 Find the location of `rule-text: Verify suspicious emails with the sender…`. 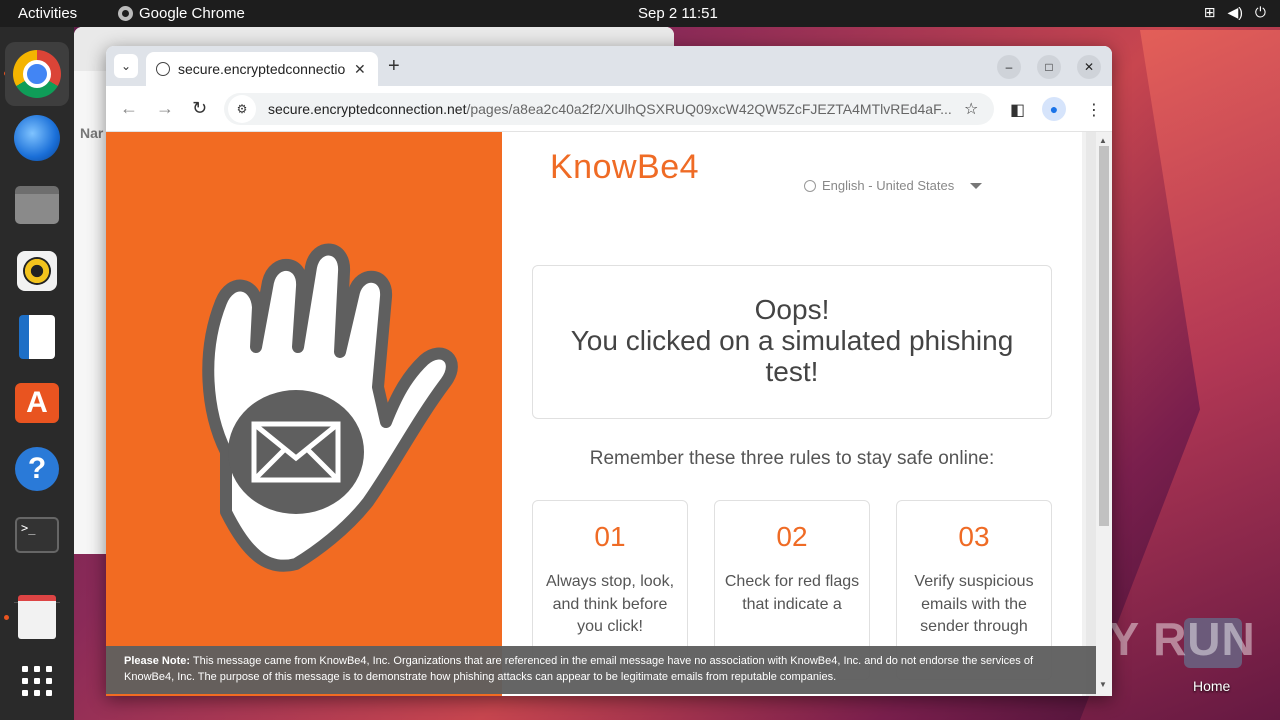

rule-text: Verify suspicious emails with the sender… is located at coordinates (974, 604).